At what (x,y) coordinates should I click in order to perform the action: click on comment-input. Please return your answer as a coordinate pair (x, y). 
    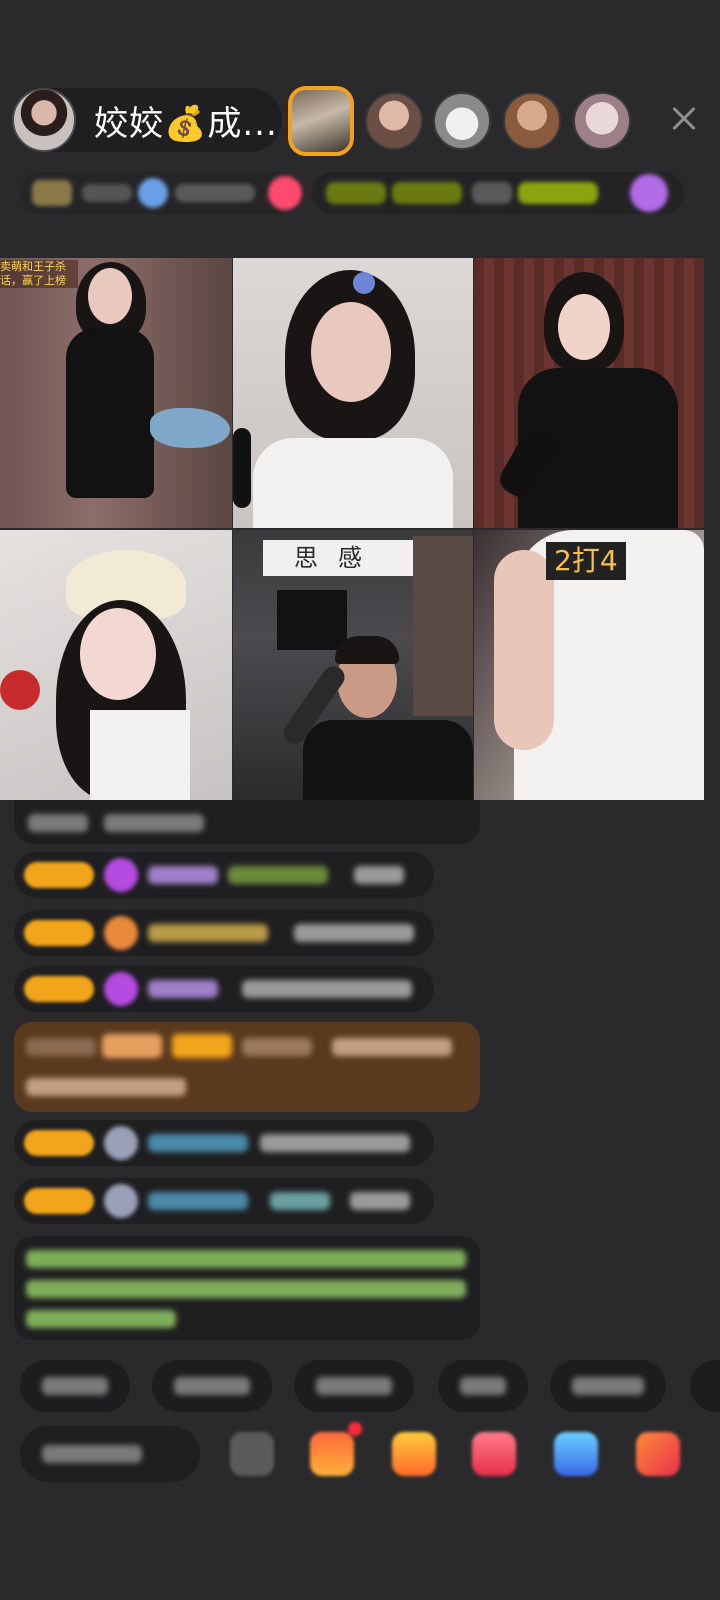
    Looking at the image, I should click on (110, 1454).